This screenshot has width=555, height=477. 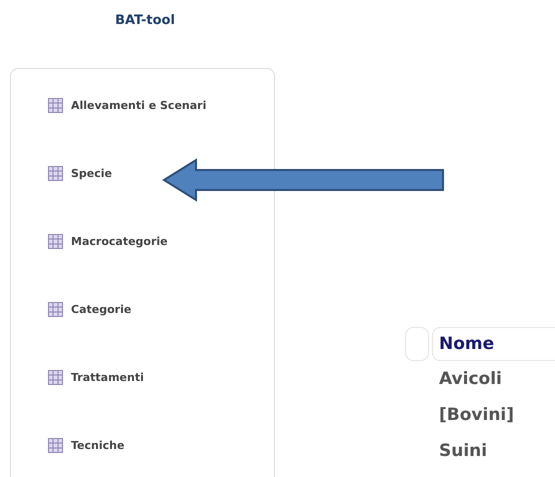 I want to click on sidebar-item: Macrocategorie, so click(x=108, y=241).